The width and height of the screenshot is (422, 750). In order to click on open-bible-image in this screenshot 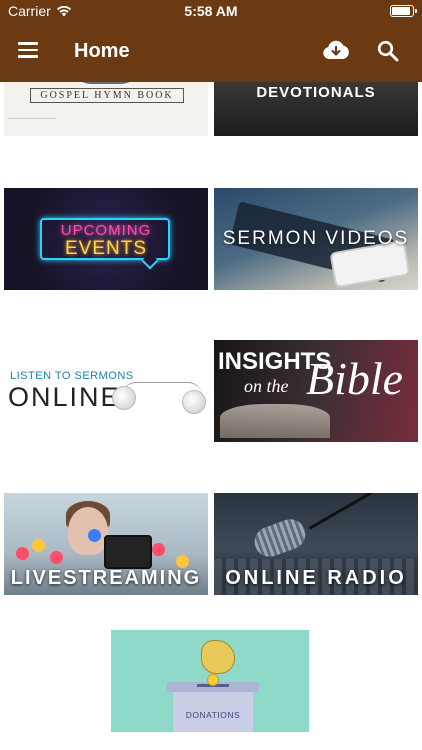, I will do `click(275, 421)`.